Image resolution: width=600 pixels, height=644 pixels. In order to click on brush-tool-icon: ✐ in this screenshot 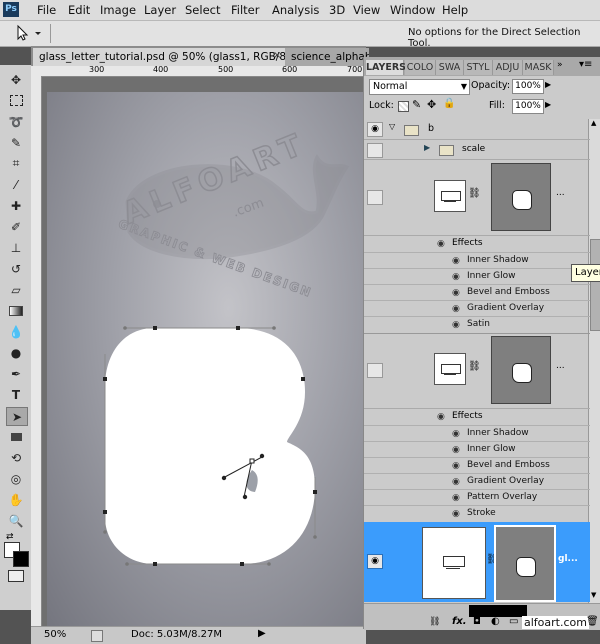, I will do `click(16, 226)`.